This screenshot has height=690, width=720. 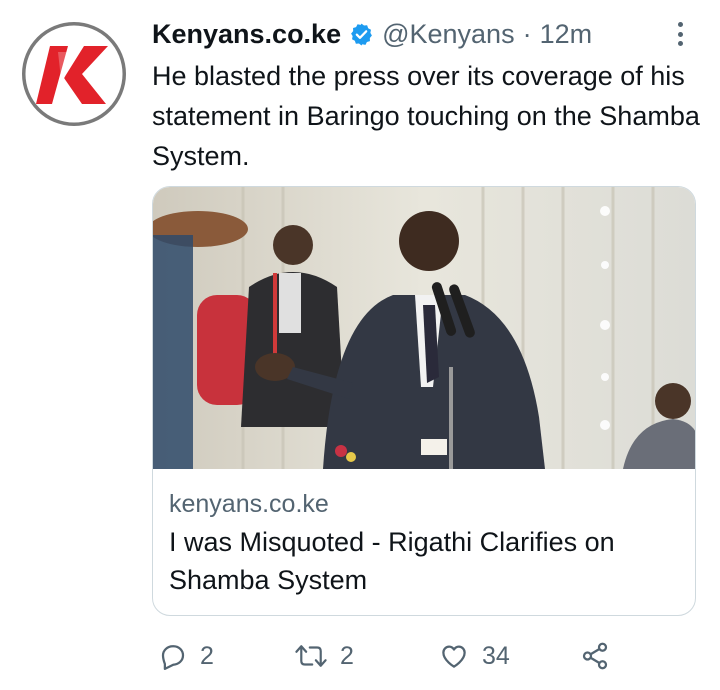 I want to click on action-bar: 2 2 34, so click(x=426, y=656).